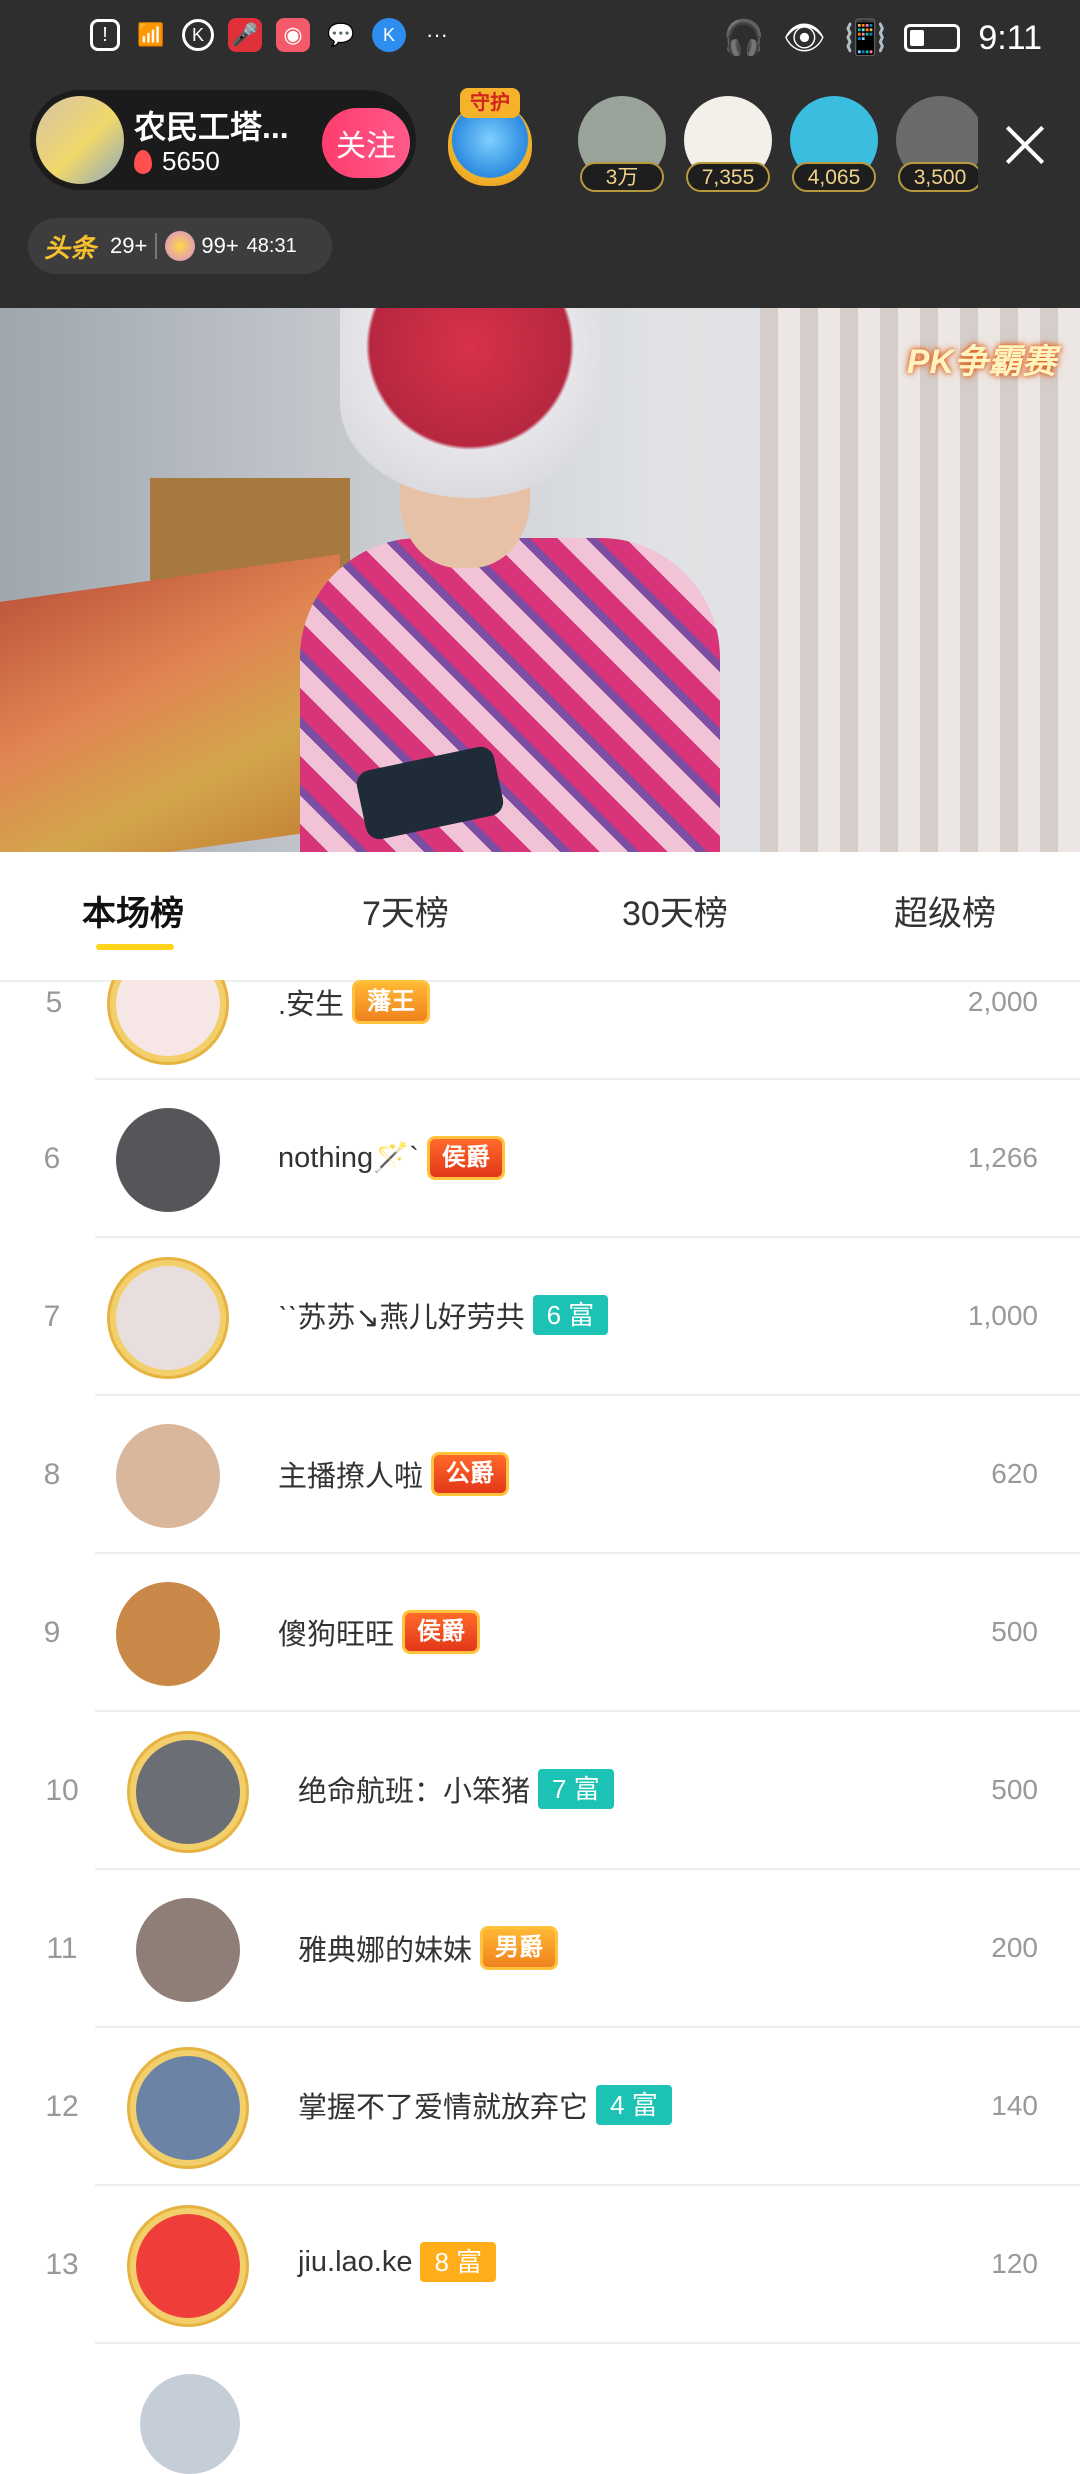  Describe the element at coordinates (62, 2264) in the screenshot. I see `rank-number: 13` at that location.